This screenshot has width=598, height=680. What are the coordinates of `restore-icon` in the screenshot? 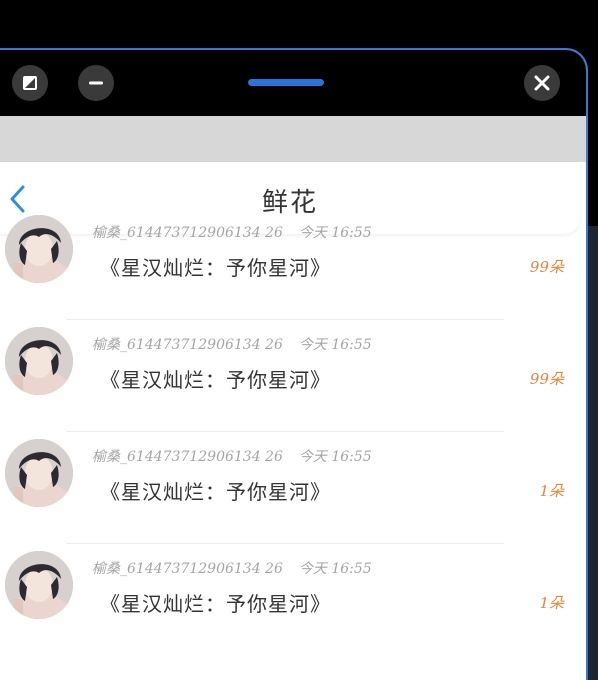 It's located at (30, 83).